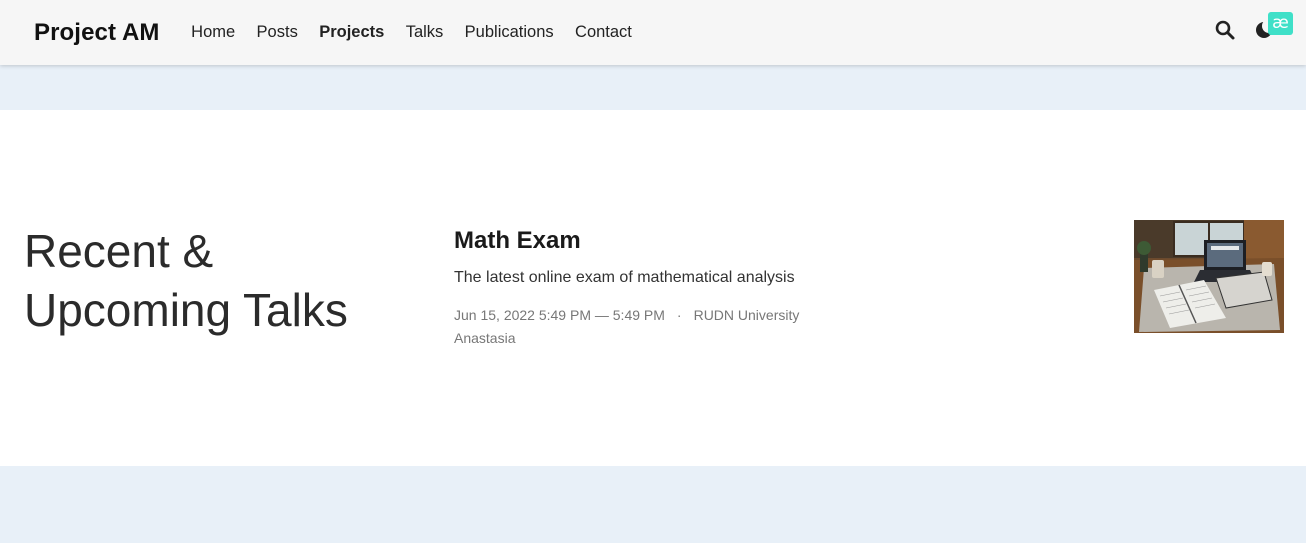  I want to click on nav-posts: Posts, so click(277, 32).